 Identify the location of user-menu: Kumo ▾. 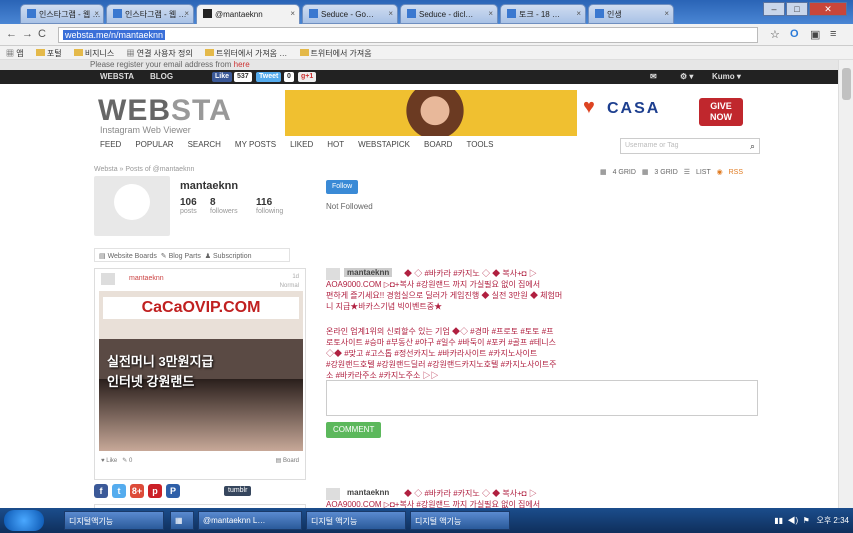
(726, 77).